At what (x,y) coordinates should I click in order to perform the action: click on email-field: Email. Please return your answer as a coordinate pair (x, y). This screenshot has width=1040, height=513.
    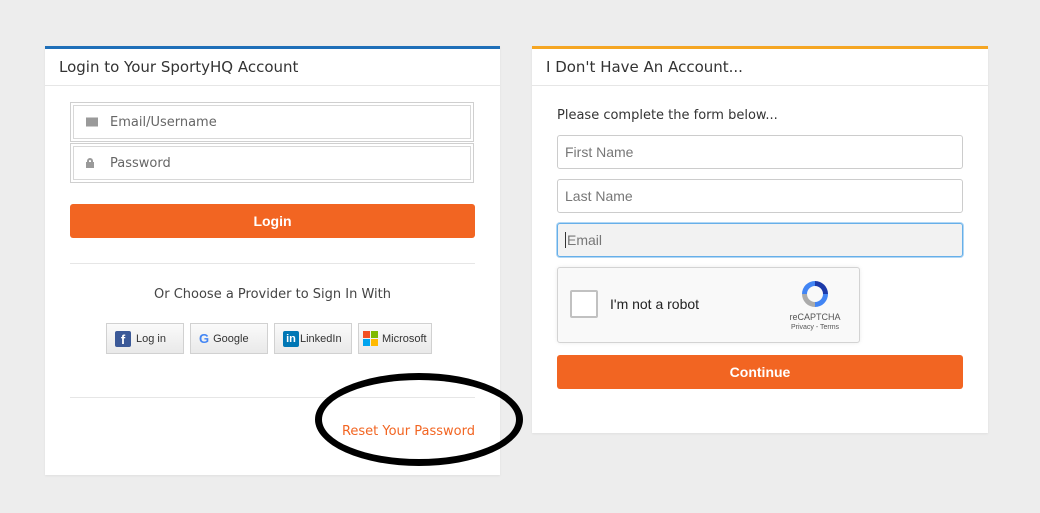
    Looking at the image, I should click on (760, 240).